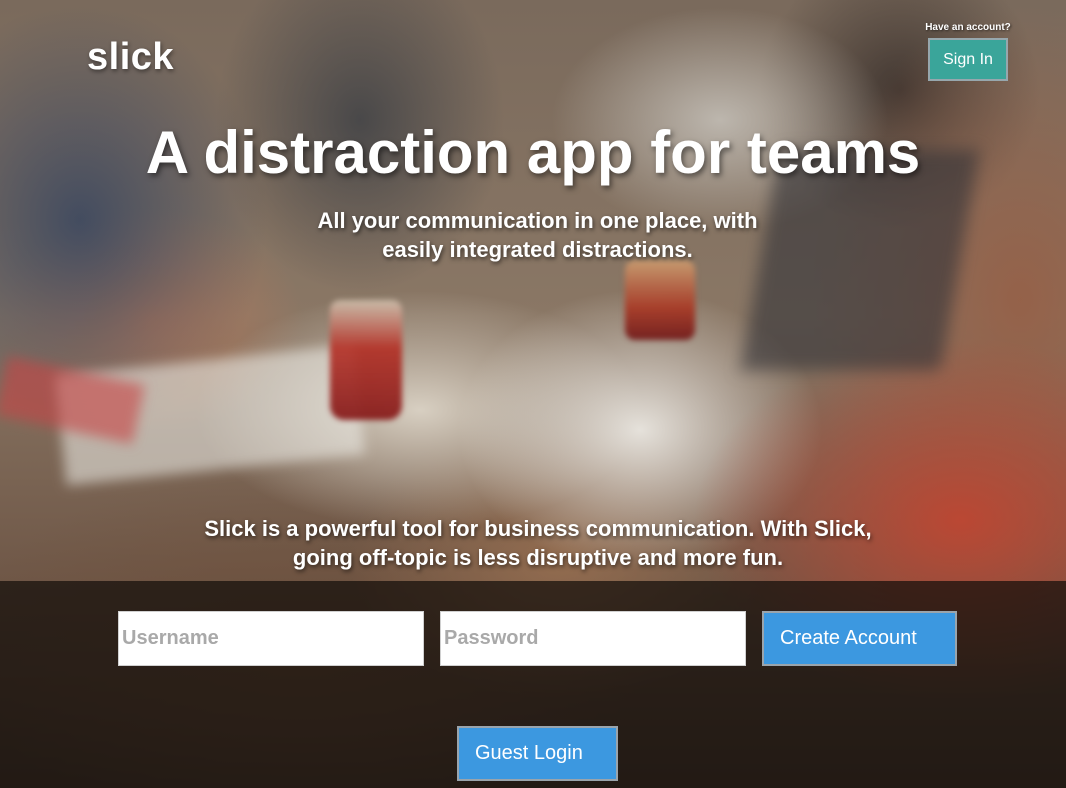  What do you see at coordinates (537, 753) in the screenshot?
I see `guest-login-button: Guest Login` at bounding box center [537, 753].